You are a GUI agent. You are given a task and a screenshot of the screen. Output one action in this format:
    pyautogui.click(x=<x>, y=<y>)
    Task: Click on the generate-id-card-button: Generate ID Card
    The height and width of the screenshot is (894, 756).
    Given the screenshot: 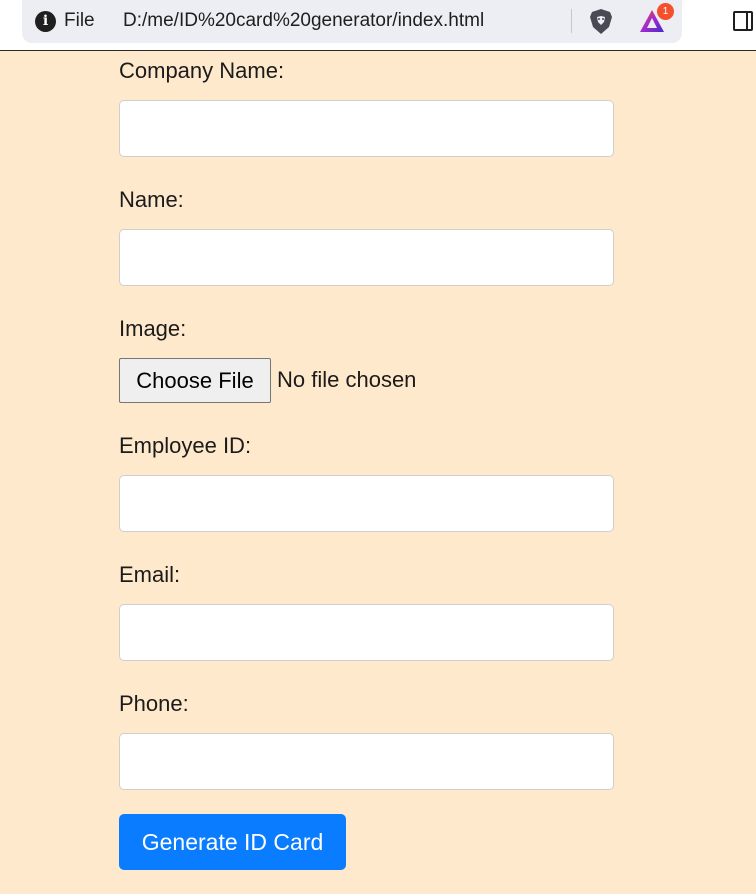 What is the action you would take?
    pyautogui.click(x=232, y=842)
    